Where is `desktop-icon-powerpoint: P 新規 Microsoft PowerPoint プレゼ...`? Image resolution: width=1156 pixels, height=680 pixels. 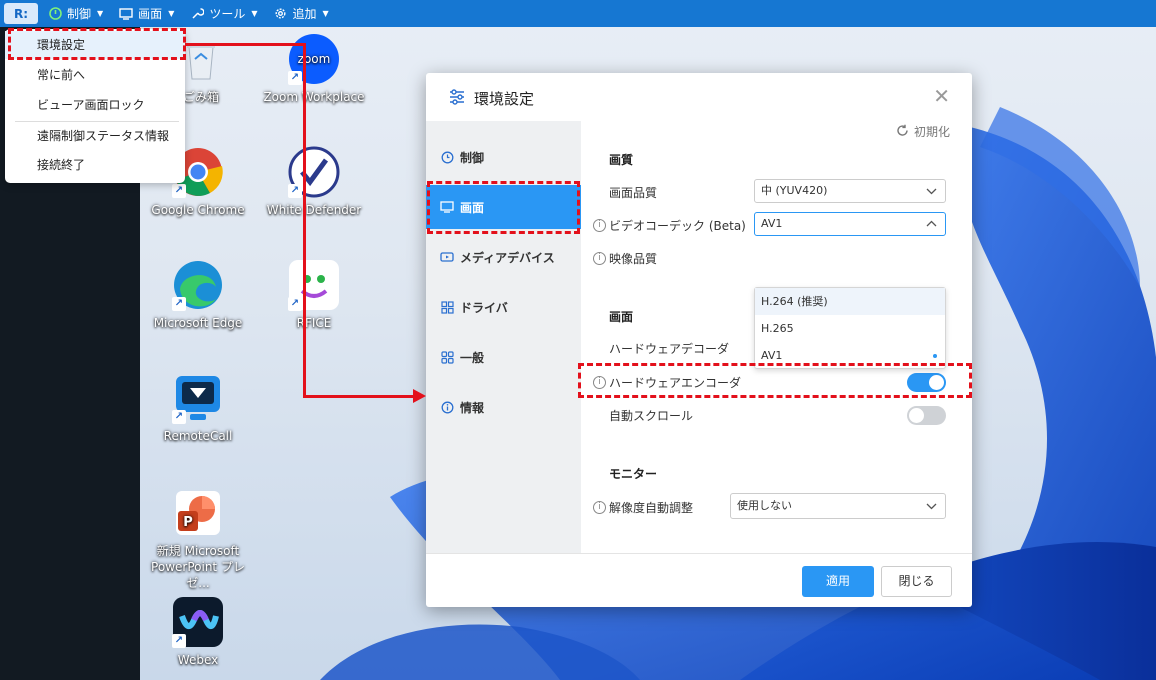 desktop-icon-powerpoint: P 新規 Microsoft PowerPoint プレゼ... is located at coordinates (198, 539).